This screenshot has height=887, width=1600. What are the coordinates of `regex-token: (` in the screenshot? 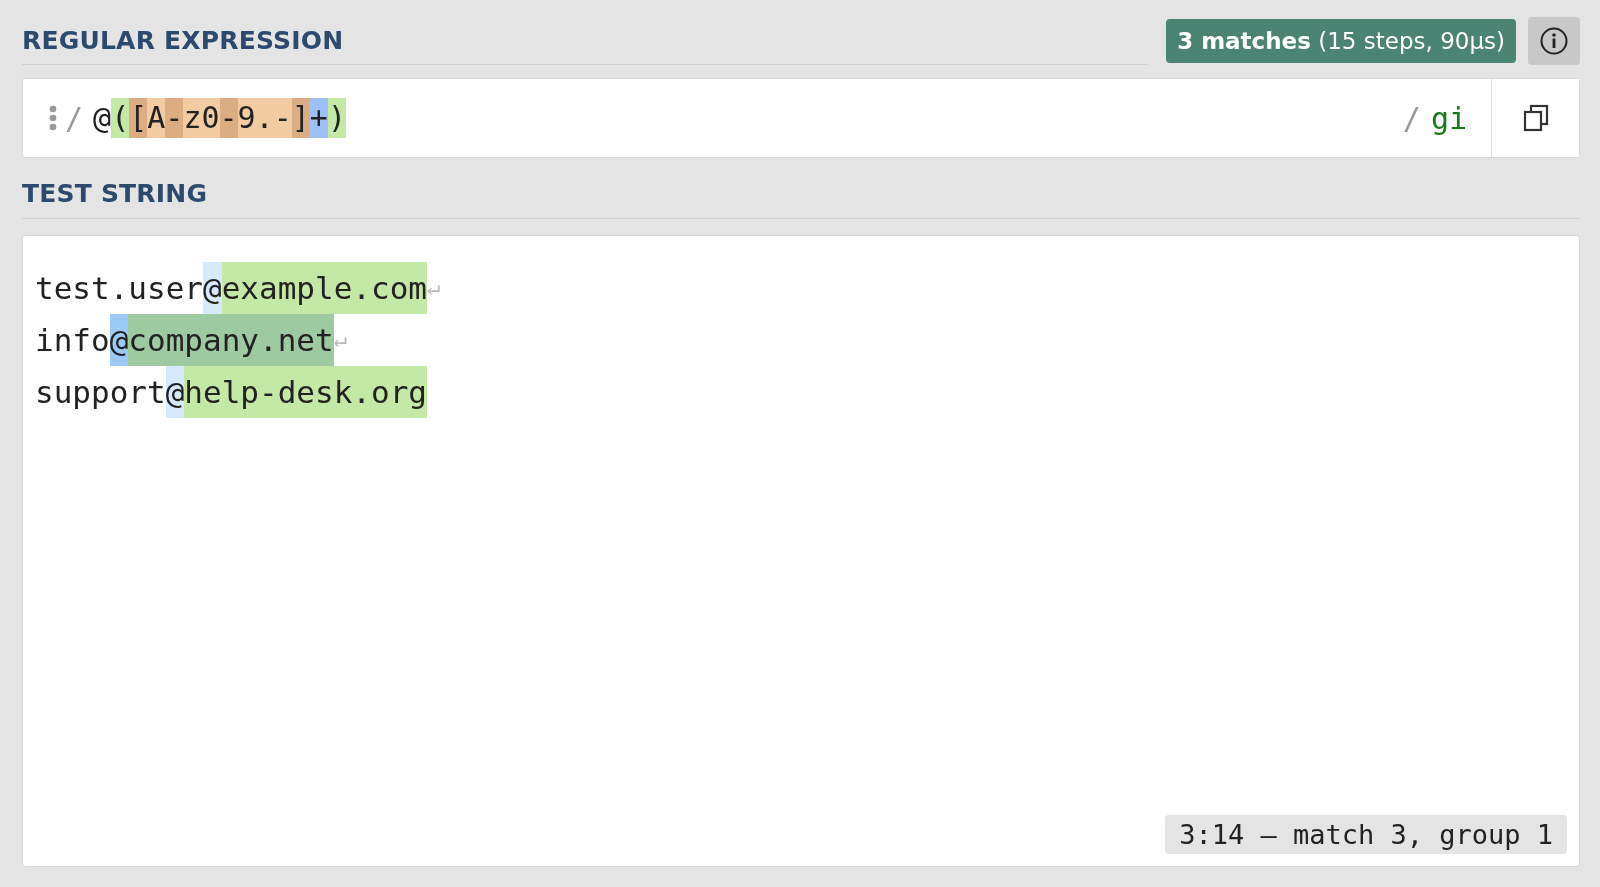 It's located at (120, 118).